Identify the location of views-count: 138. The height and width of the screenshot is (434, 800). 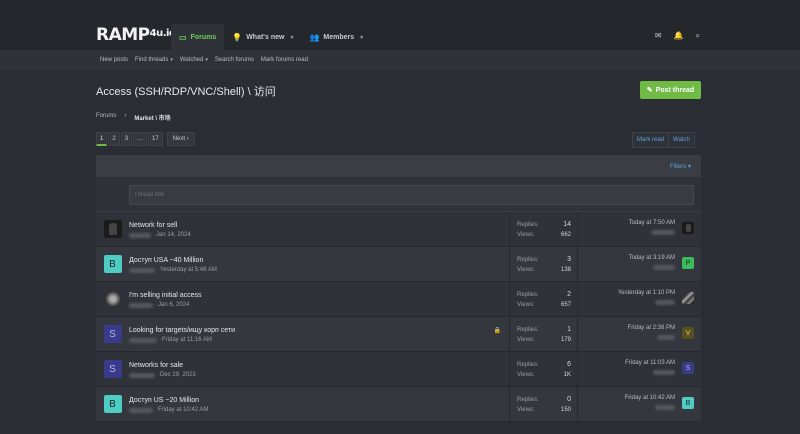
(565, 270).